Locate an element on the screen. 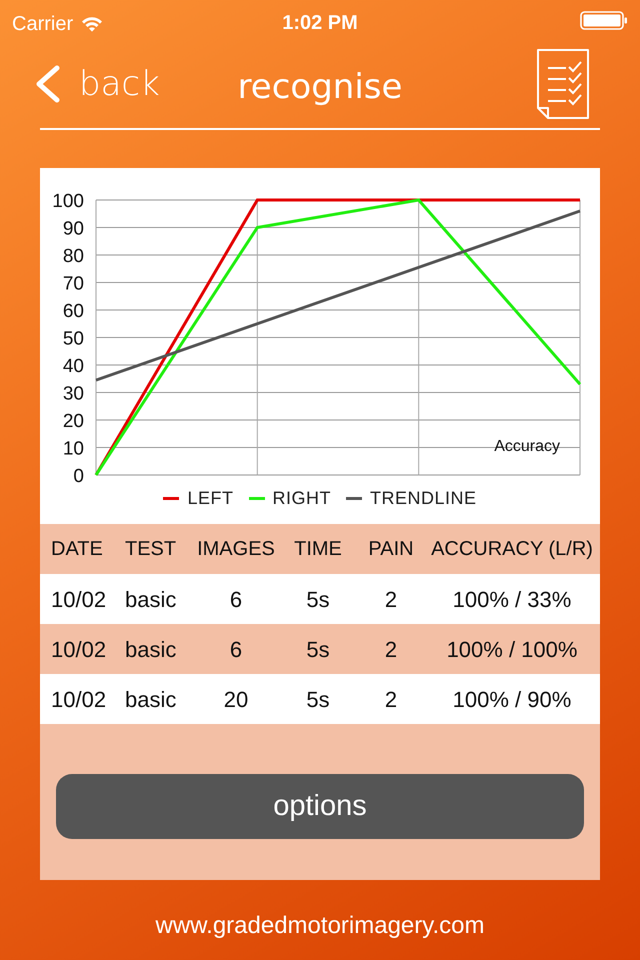 This screenshot has height=960, width=640. y-axis-tick-label: 40 is located at coordinates (73, 366).